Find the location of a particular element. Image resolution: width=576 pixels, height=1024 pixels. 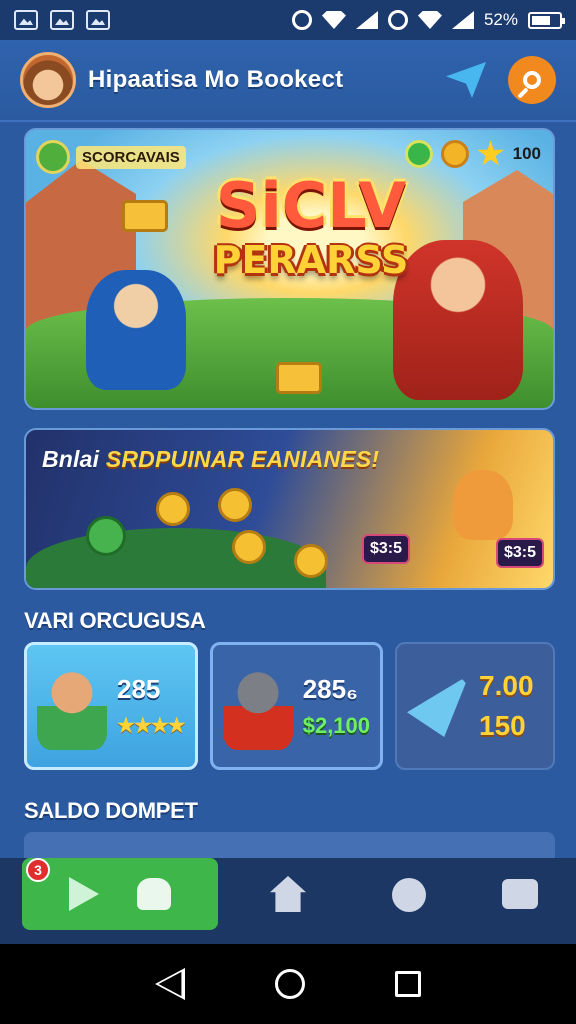

bottom-nav: 3 is located at coordinates (288, 901).